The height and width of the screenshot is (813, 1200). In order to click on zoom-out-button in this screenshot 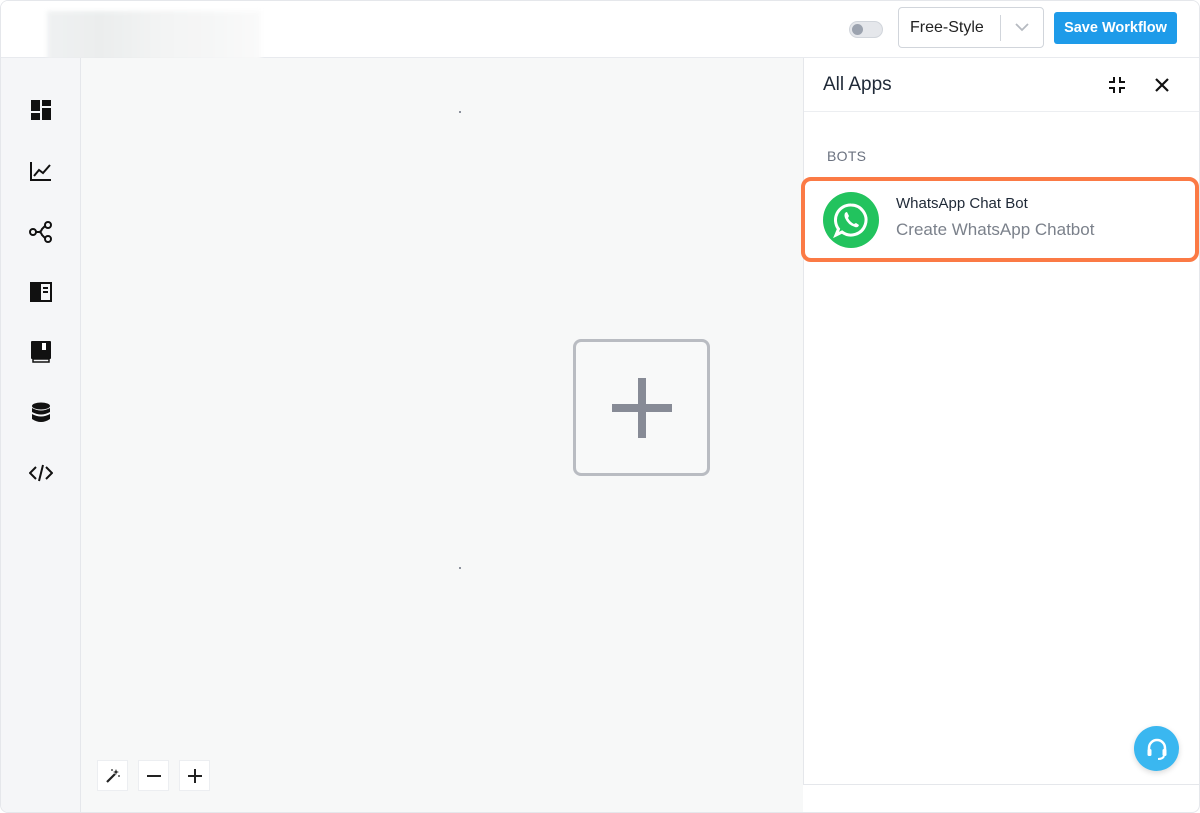, I will do `click(153, 775)`.